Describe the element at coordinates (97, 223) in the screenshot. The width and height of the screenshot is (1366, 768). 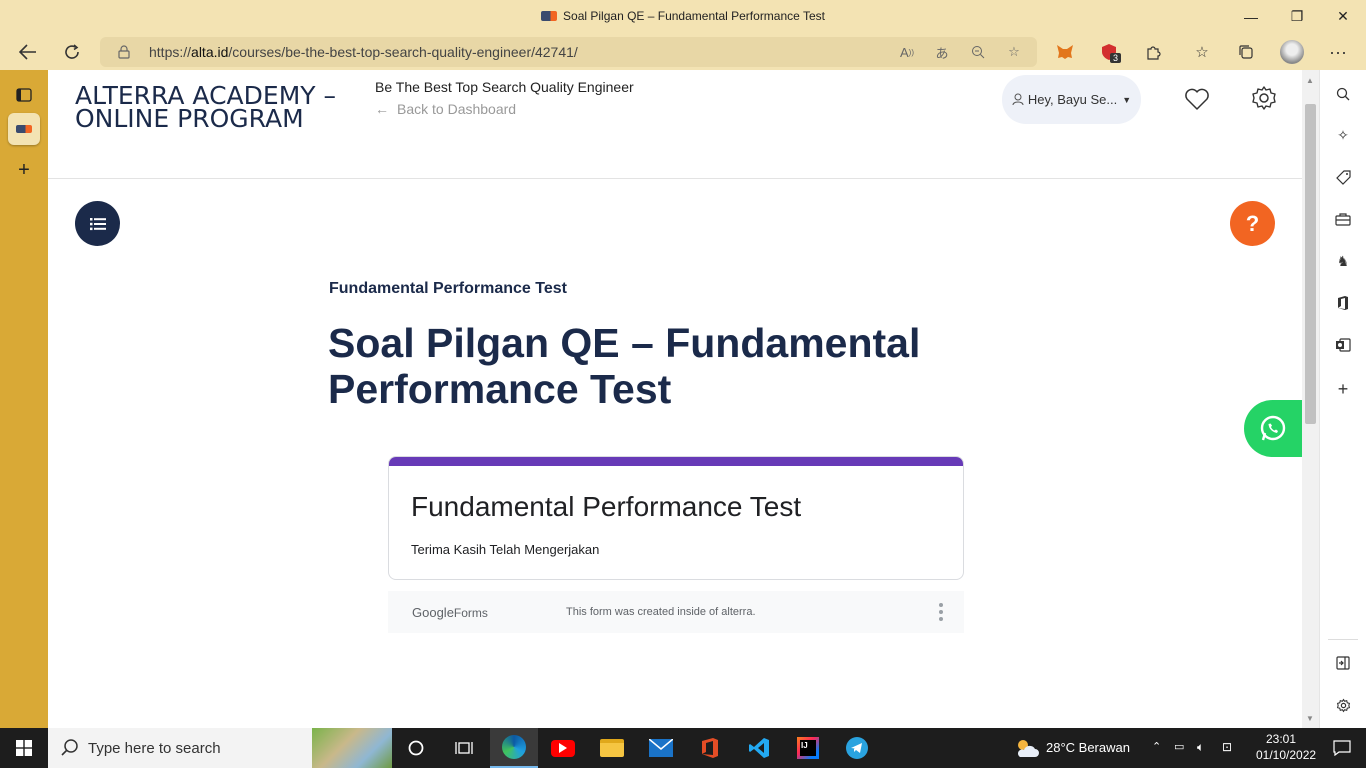
I see `course-menu-button` at that location.